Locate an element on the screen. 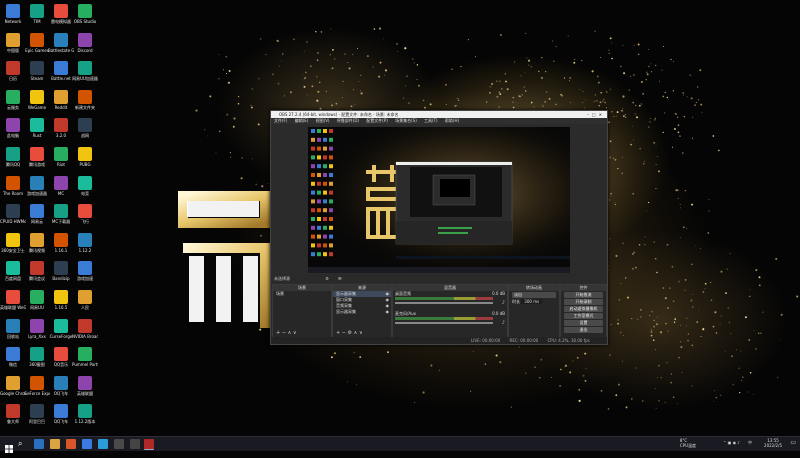 The height and width of the screenshot is (458, 800). desktop-icon: Battlestate Games is located at coordinates (61, 42).